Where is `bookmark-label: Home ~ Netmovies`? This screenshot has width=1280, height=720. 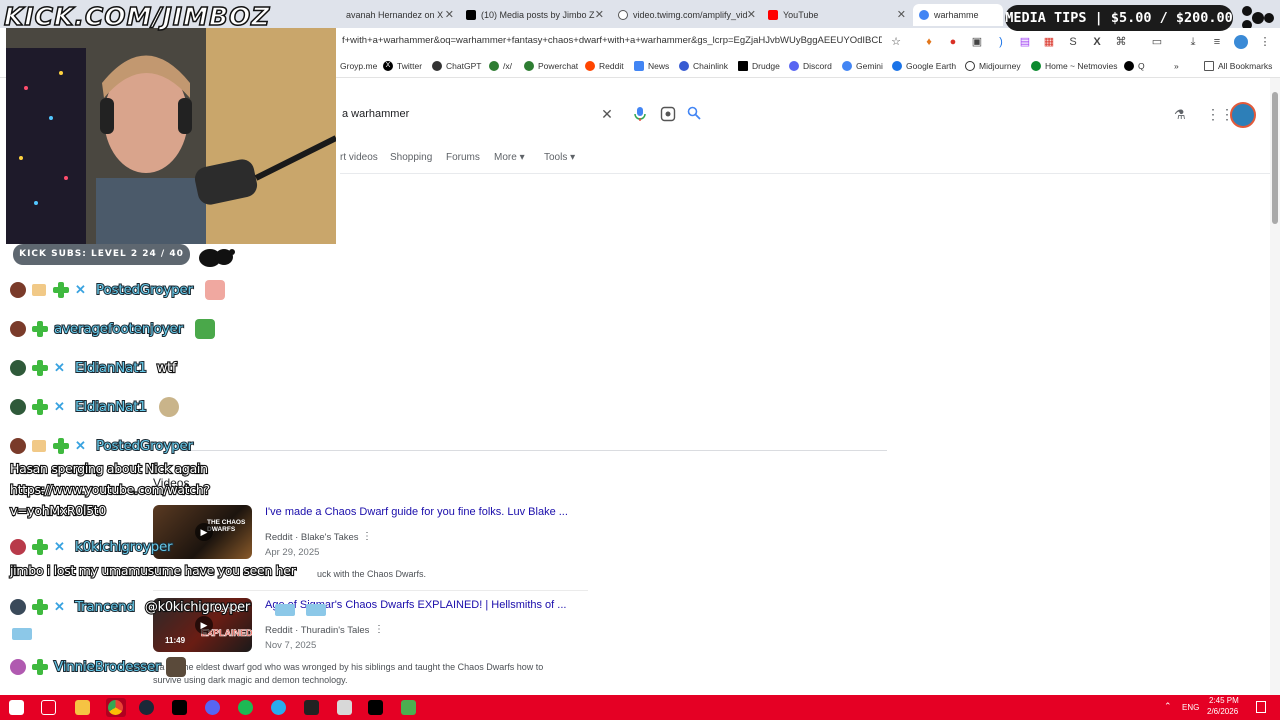
bookmark-label: Home ~ Netmovies is located at coordinates (1081, 66).